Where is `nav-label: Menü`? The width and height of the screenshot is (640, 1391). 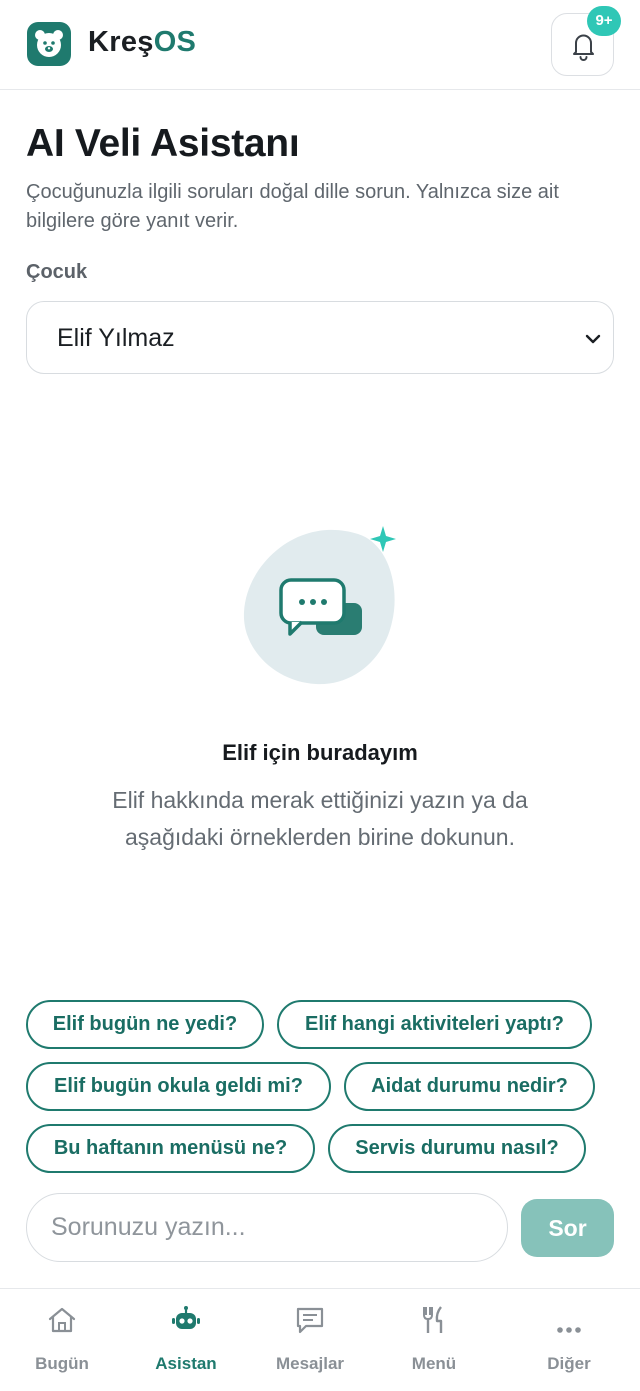 nav-label: Menü is located at coordinates (434, 1363).